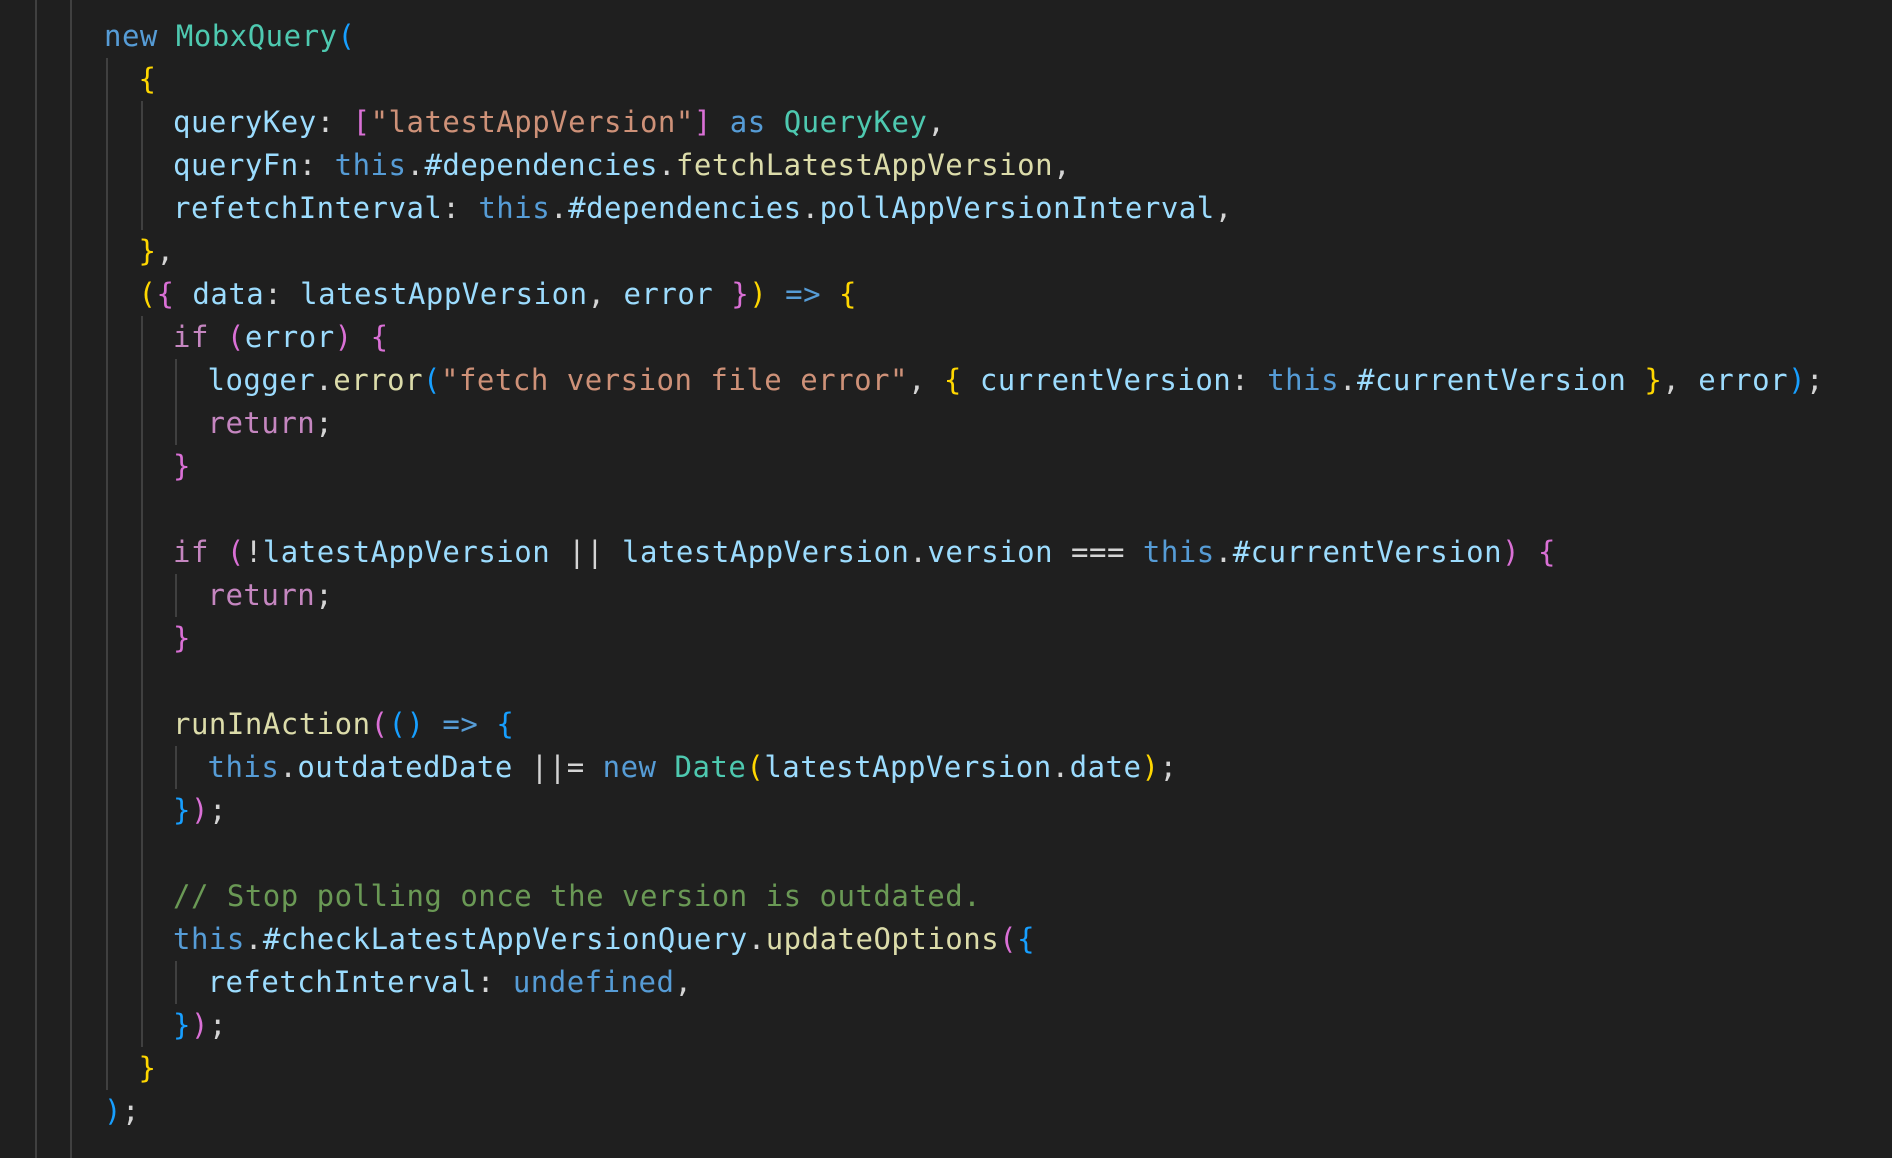 The height and width of the screenshot is (1158, 1892). What do you see at coordinates (245, 122) in the screenshot?
I see `code-token: queryKey` at bounding box center [245, 122].